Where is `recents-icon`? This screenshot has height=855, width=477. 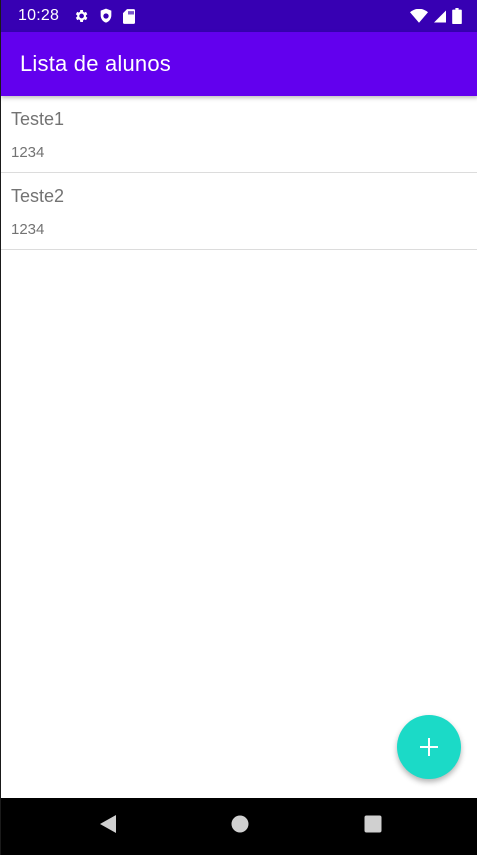 recents-icon is located at coordinates (373, 826).